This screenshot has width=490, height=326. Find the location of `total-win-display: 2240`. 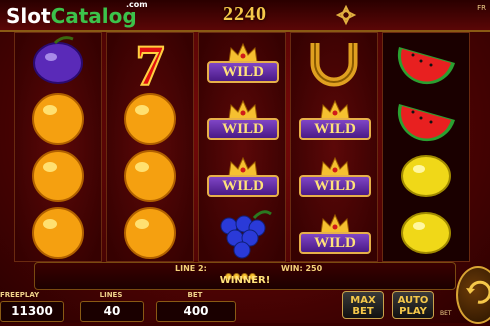

total-win-display: 2240 is located at coordinates (245, 14).